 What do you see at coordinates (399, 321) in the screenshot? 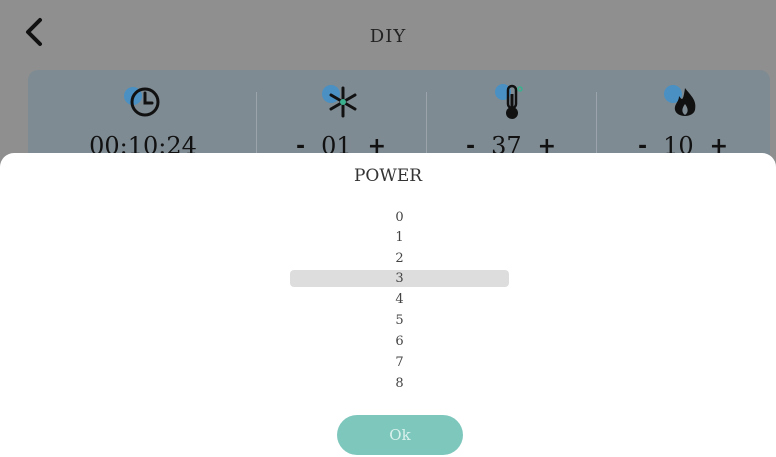
I see `picker-option: 5` at bounding box center [399, 321].